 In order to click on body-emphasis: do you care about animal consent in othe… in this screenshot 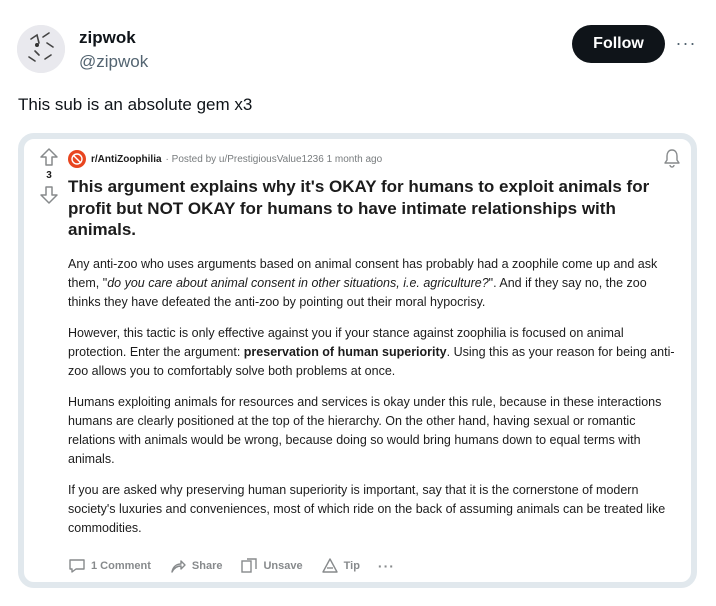, I will do `click(298, 283)`.